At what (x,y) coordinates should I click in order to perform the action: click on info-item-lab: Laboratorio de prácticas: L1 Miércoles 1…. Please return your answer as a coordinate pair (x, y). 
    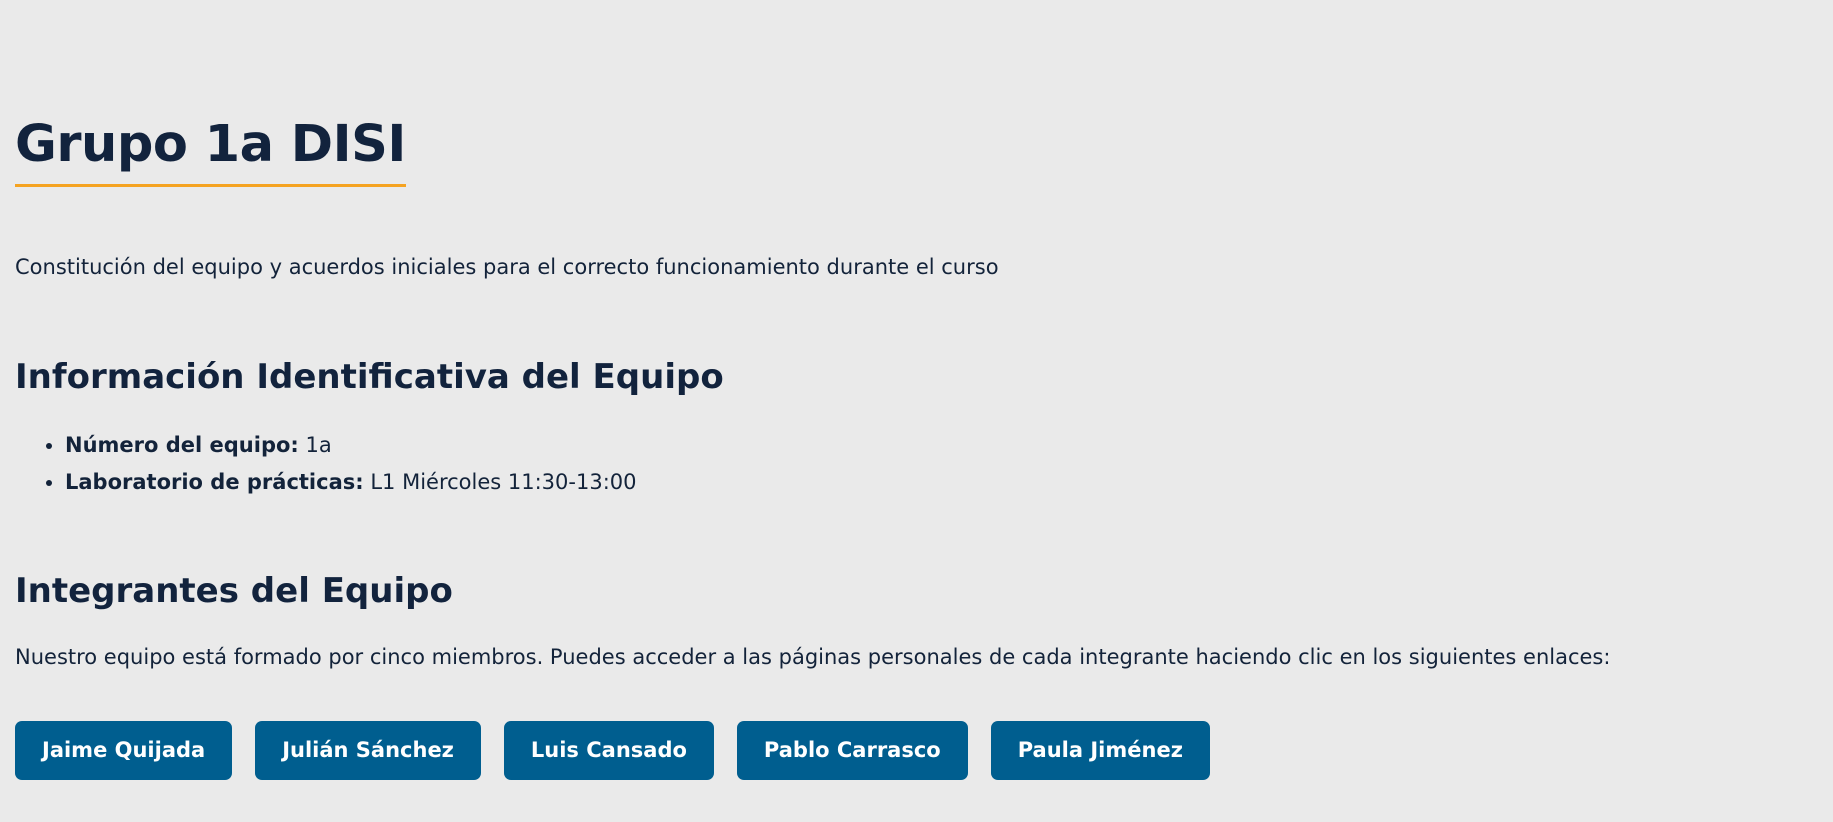
    Looking at the image, I should click on (351, 482).